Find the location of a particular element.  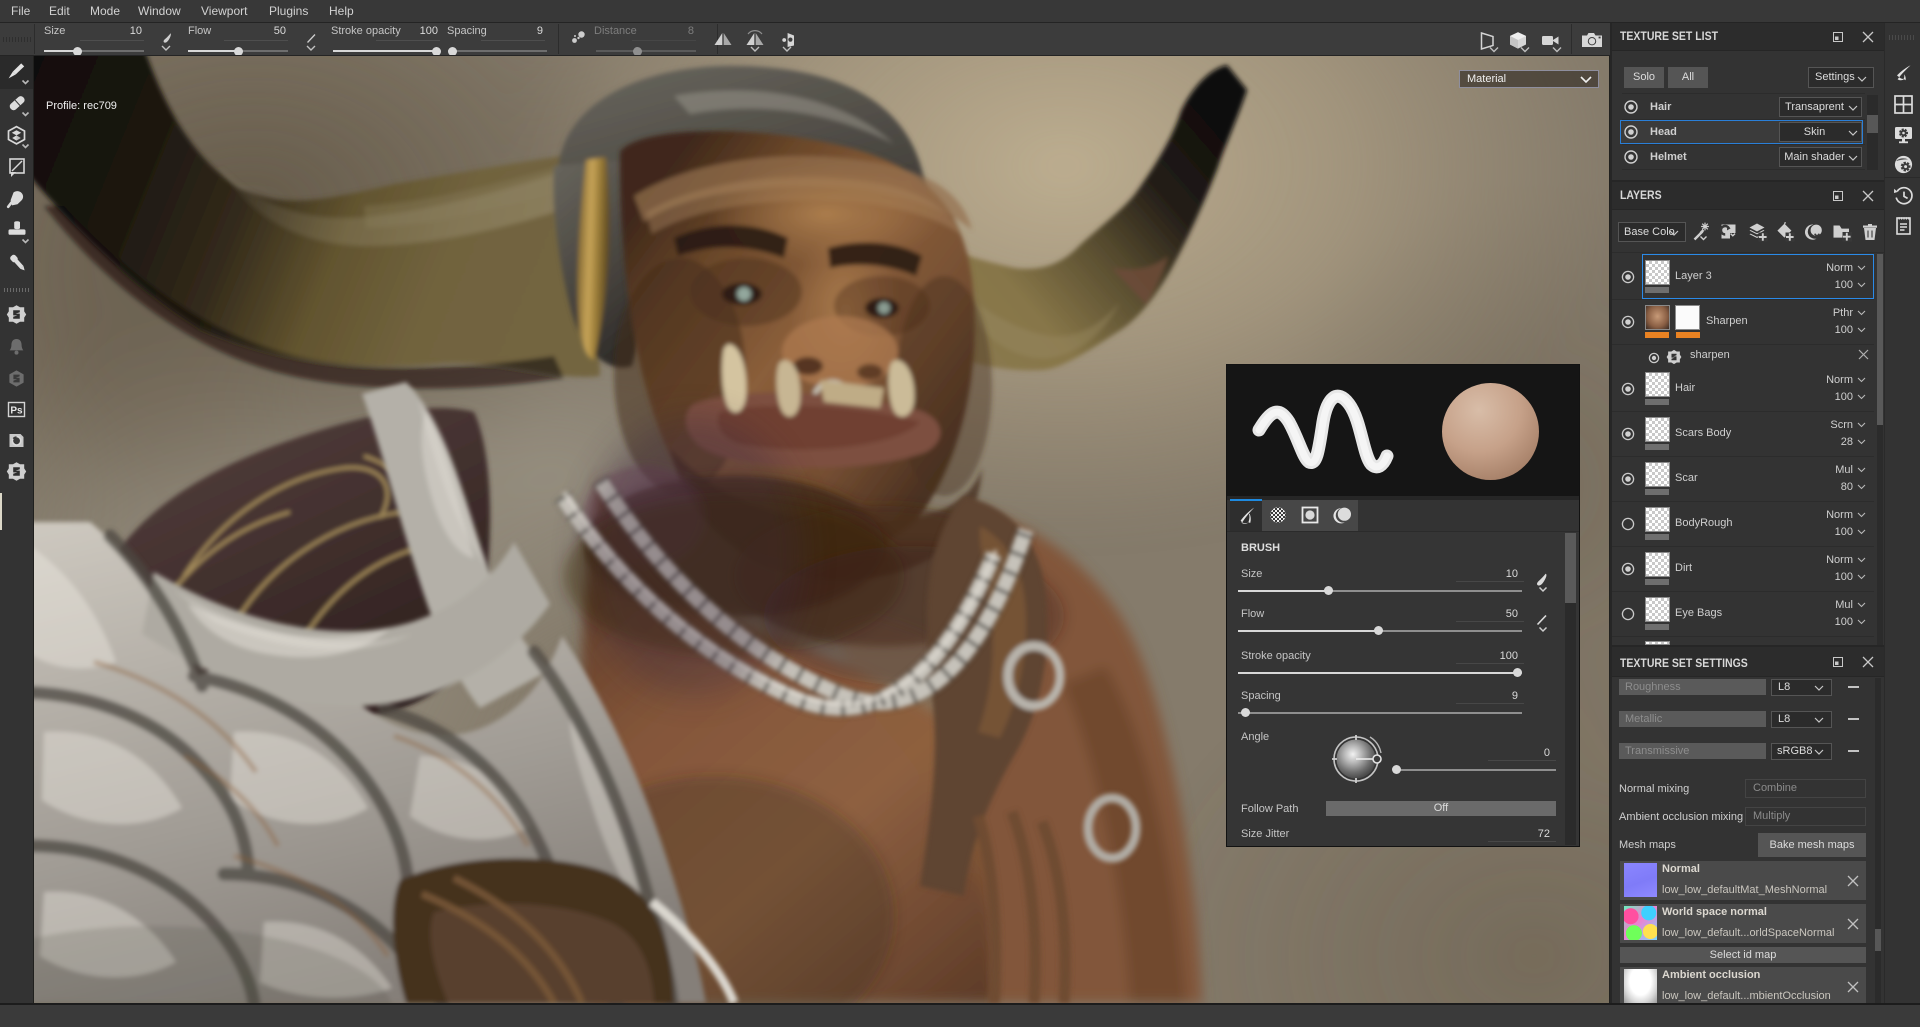

svg-text: Ps is located at coordinates (16, 411).